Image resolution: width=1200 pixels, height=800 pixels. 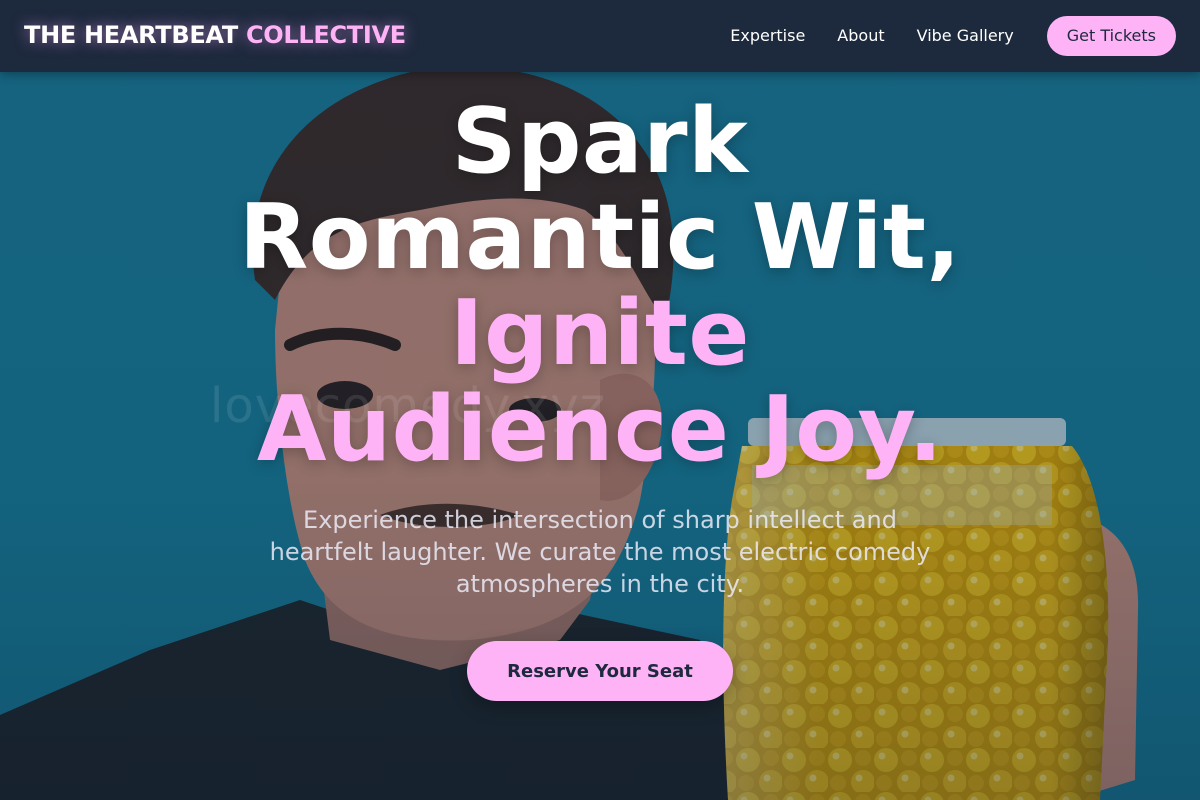 I want to click on nav-links: Expertise About Vibe Gallery Get Tickets, so click(x=953, y=36).